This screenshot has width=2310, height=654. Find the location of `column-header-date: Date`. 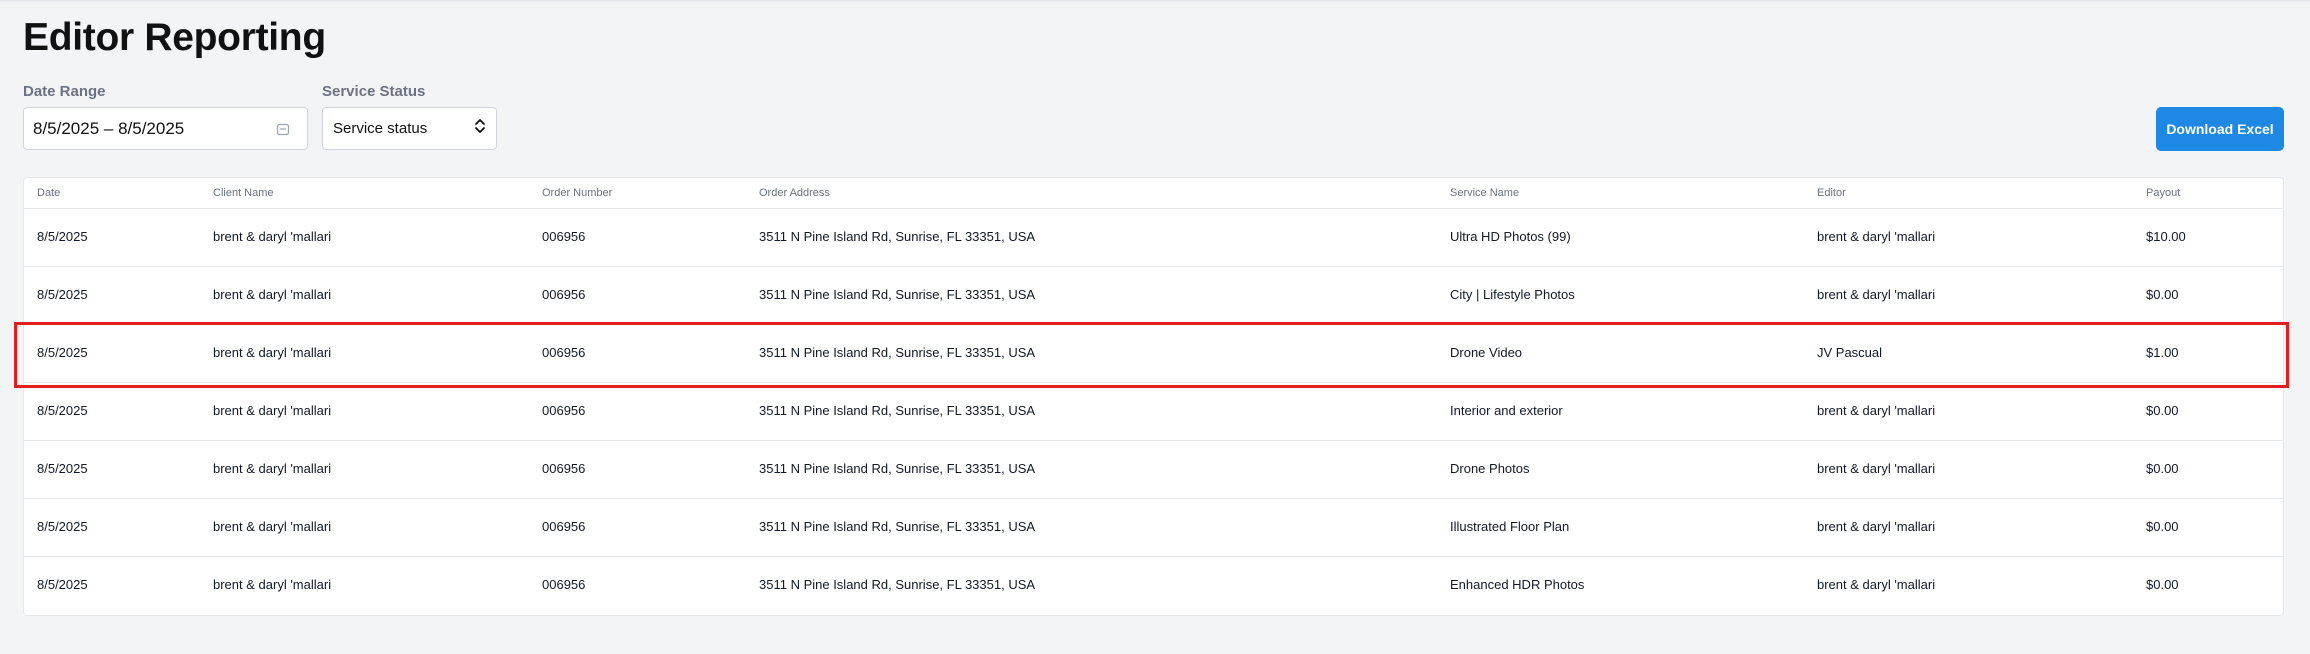

column-header-date: Date is located at coordinates (48, 193).